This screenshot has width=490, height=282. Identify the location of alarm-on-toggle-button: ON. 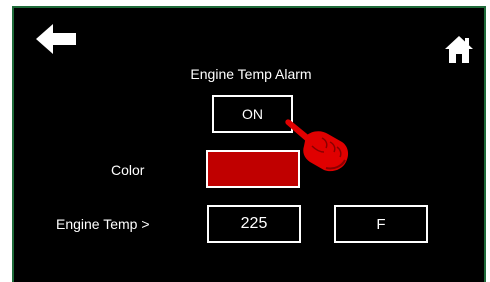
(252, 114).